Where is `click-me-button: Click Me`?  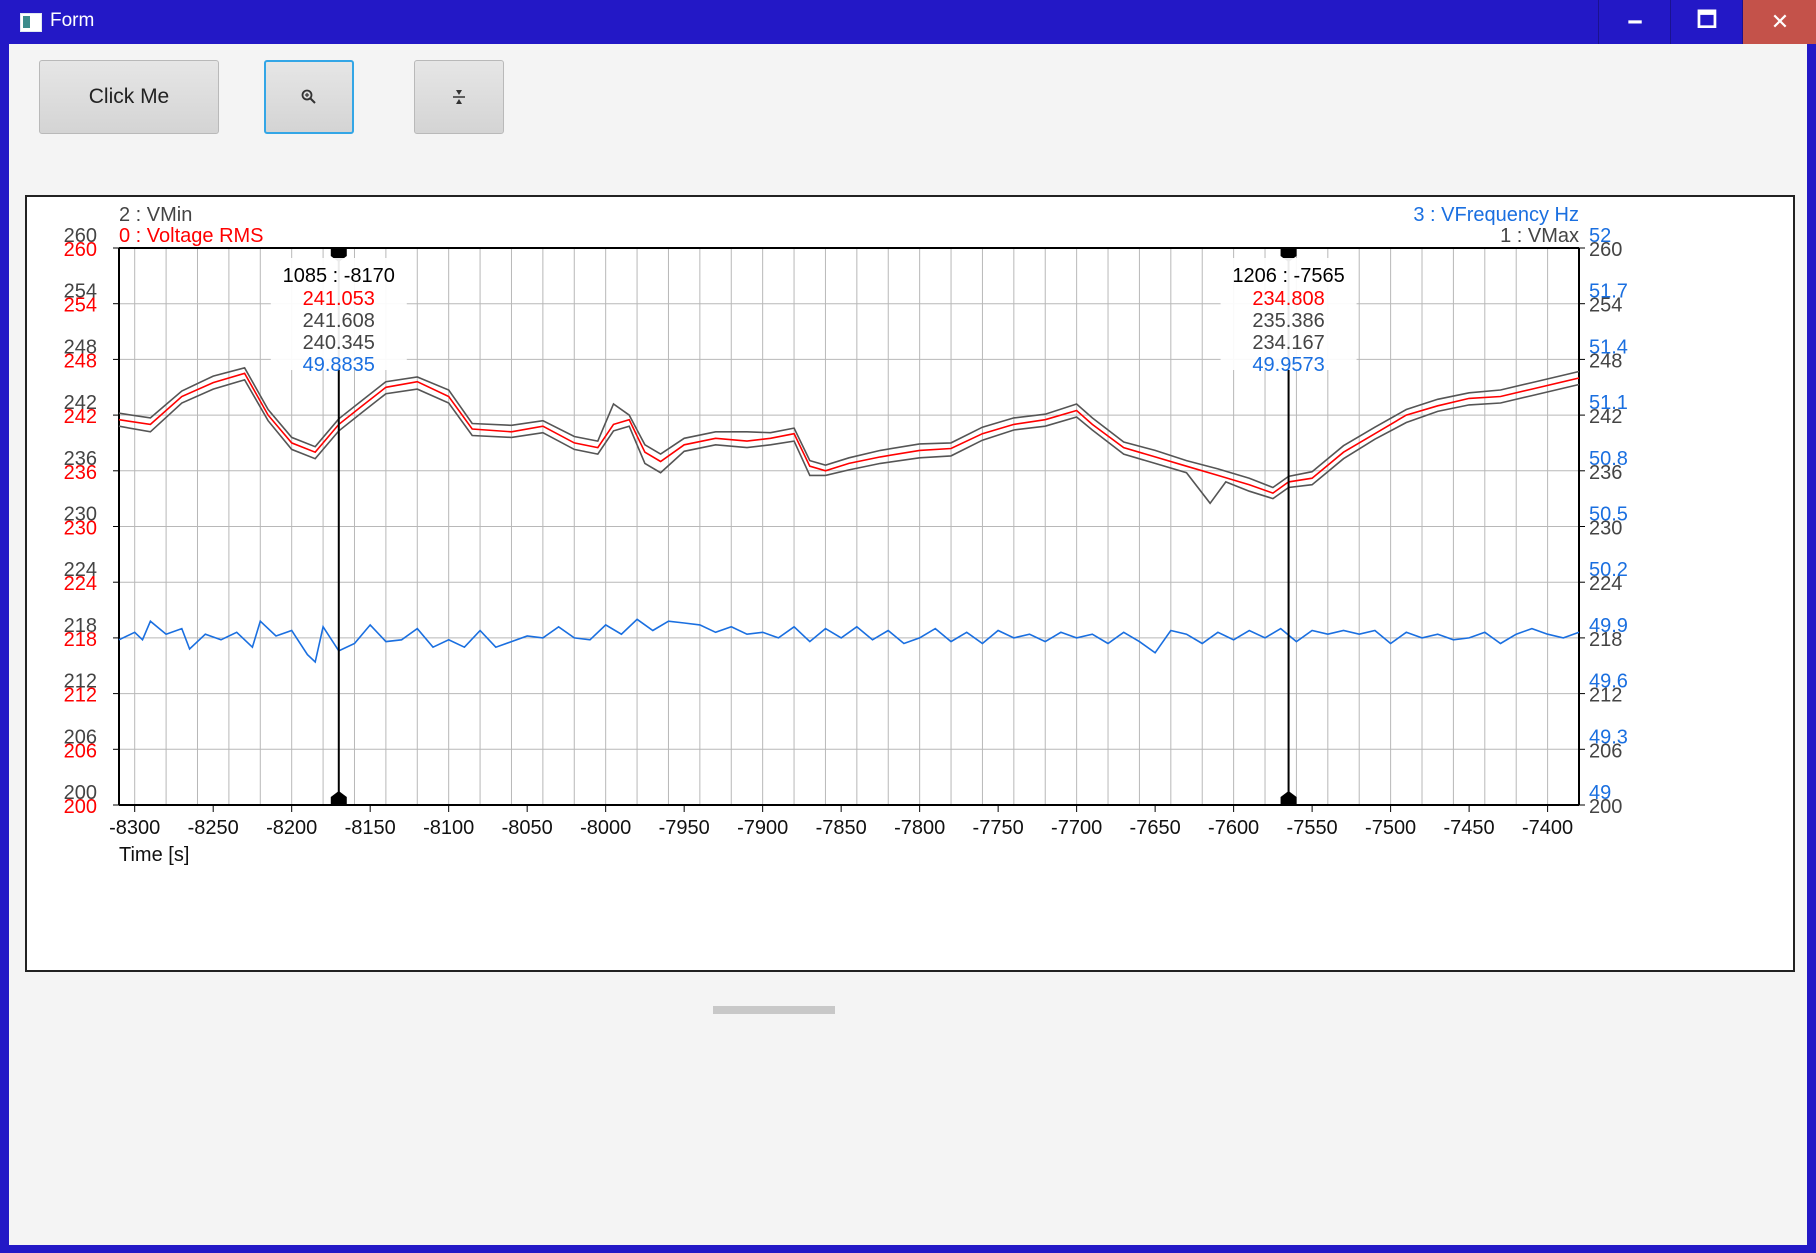 click-me-button: Click Me is located at coordinates (129, 97).